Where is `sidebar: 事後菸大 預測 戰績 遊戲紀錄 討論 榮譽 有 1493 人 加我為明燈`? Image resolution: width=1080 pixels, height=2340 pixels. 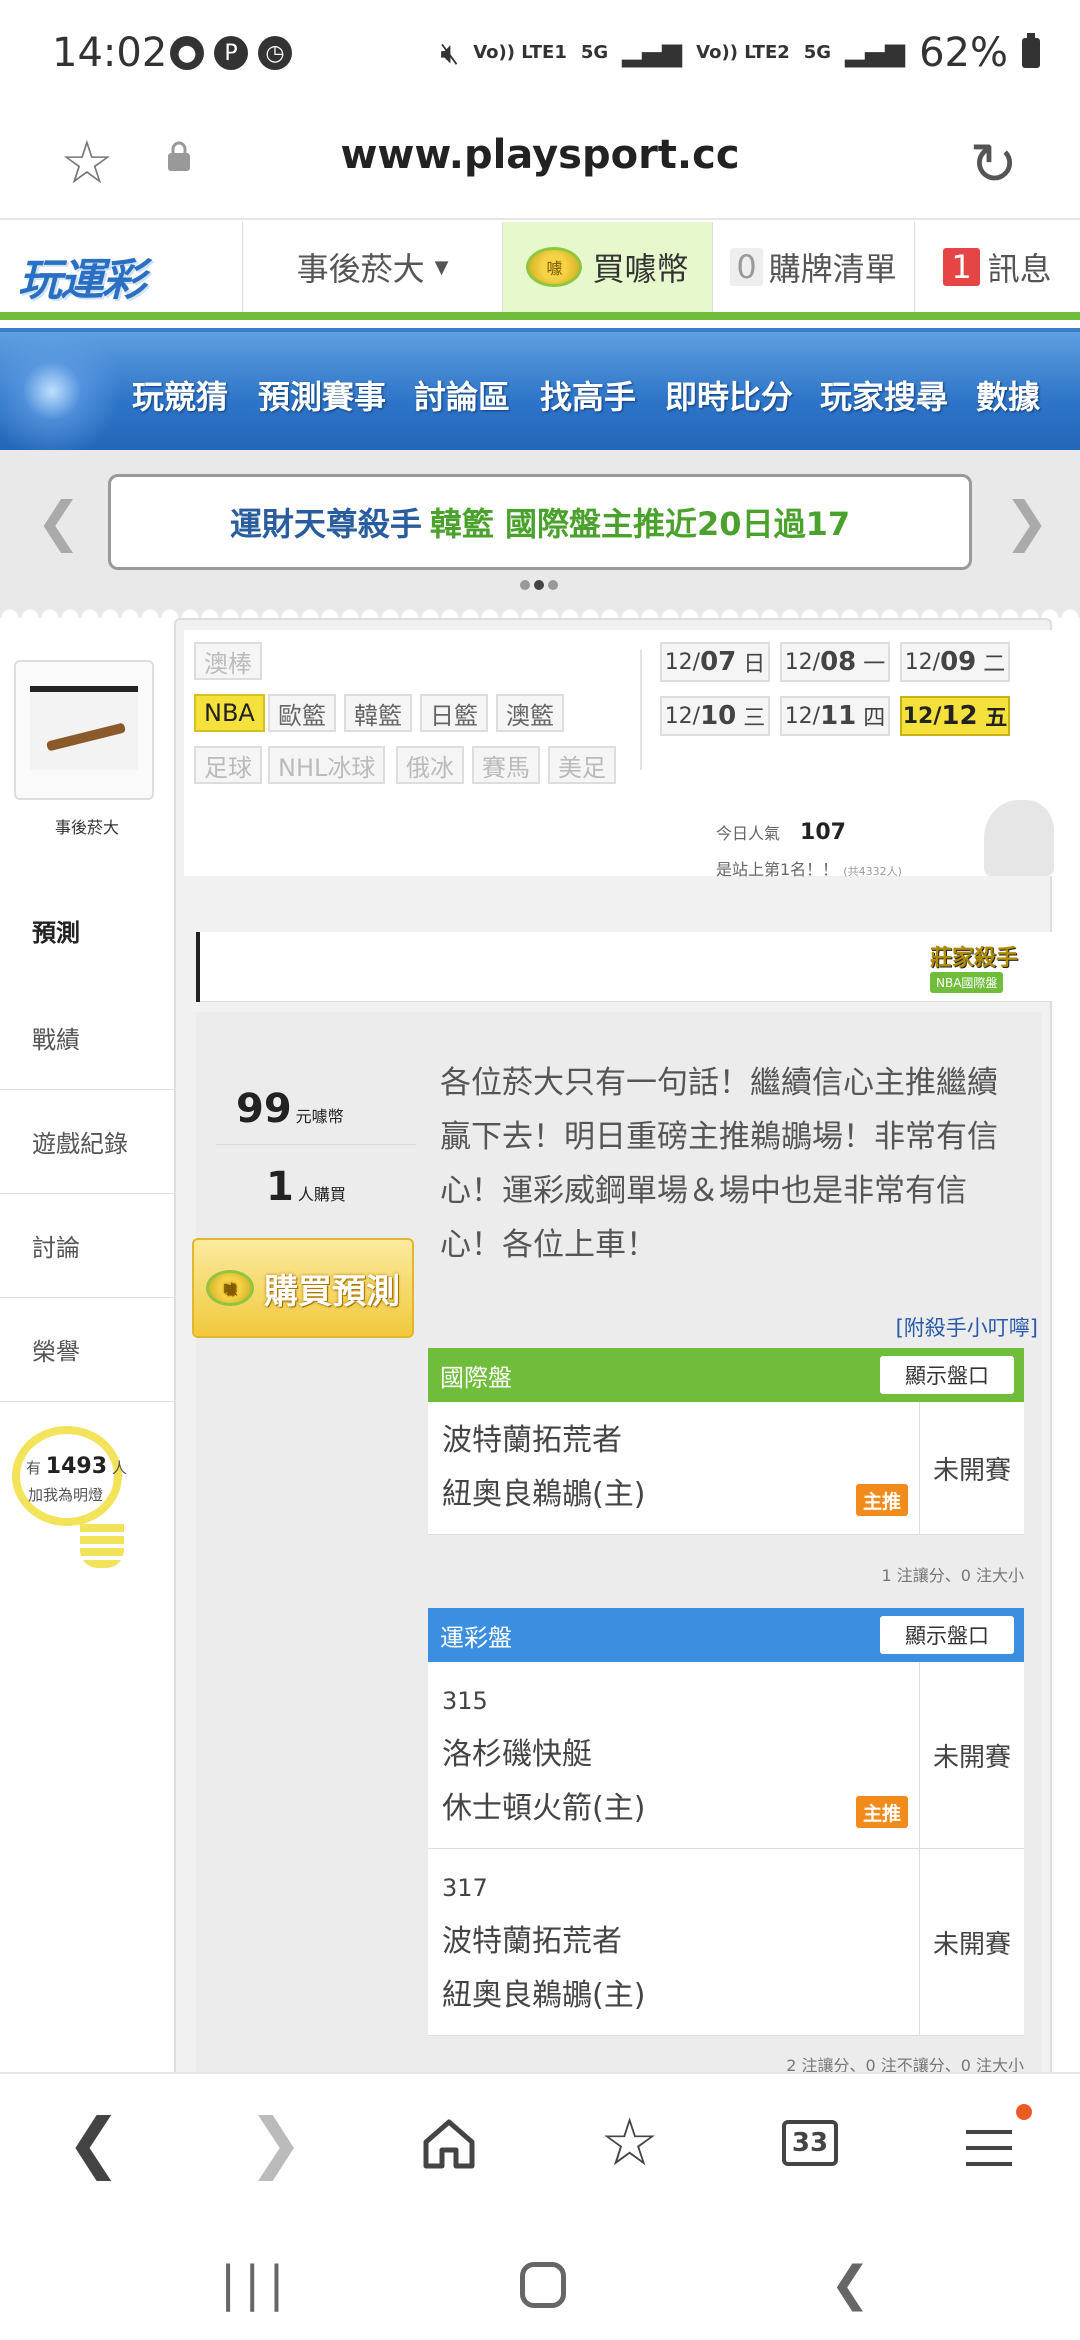
sidebar: 事後菸大 預測 戰績 遊戲紀錄 討論 榮譽 有 1493 人 加我為明燈 is located at coordinates (87, 1345).